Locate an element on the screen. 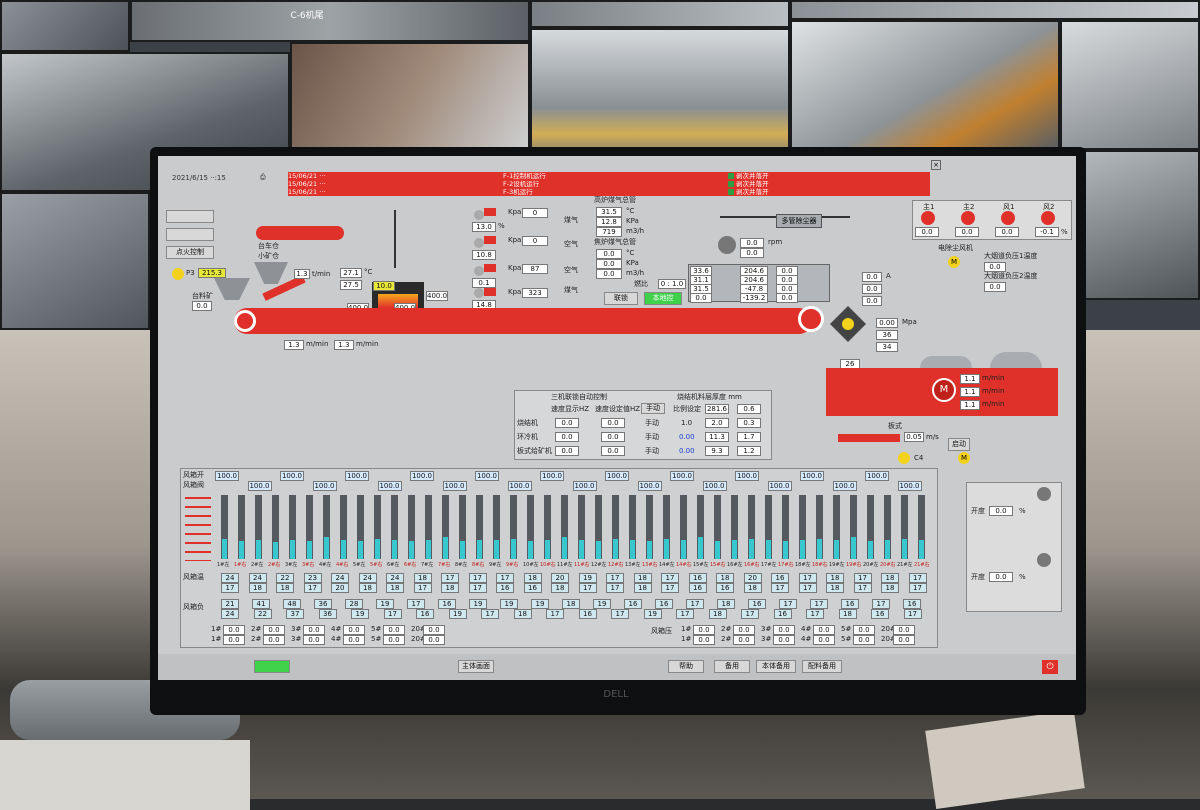  right-label: 大烟道负压1温度 is located at coordinates (1011, 256).